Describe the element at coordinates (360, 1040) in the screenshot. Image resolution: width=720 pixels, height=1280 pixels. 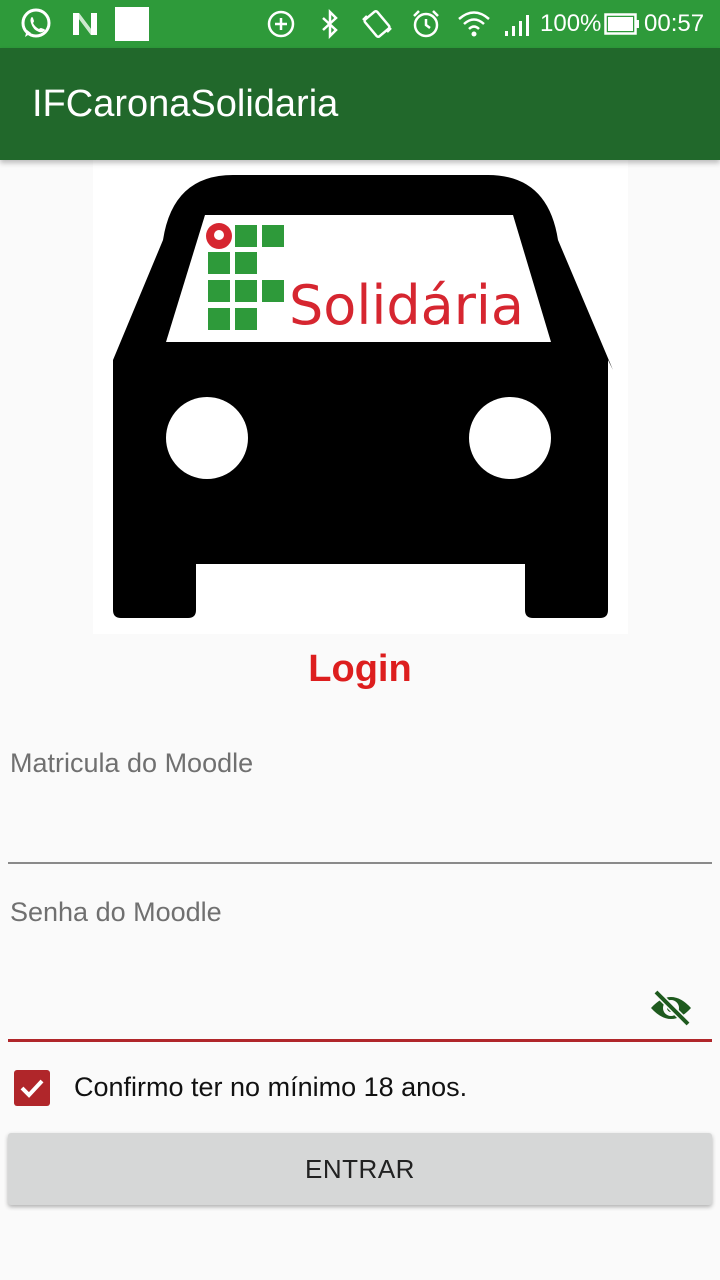
I see `password-underline` at that location.